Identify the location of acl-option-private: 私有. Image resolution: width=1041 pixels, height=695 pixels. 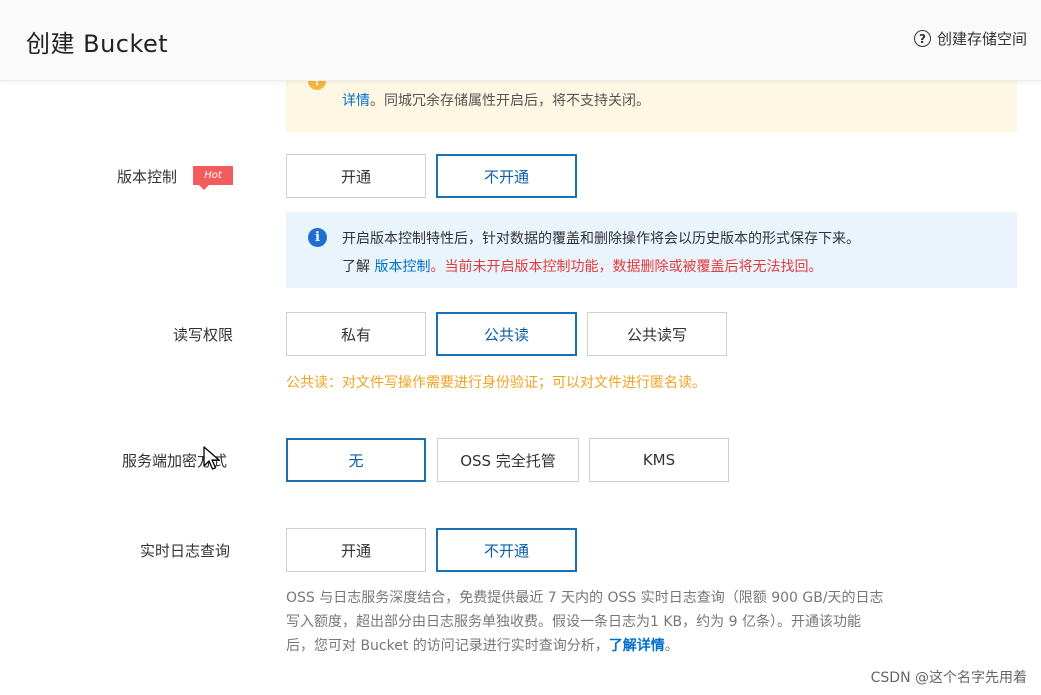
(356, 334).